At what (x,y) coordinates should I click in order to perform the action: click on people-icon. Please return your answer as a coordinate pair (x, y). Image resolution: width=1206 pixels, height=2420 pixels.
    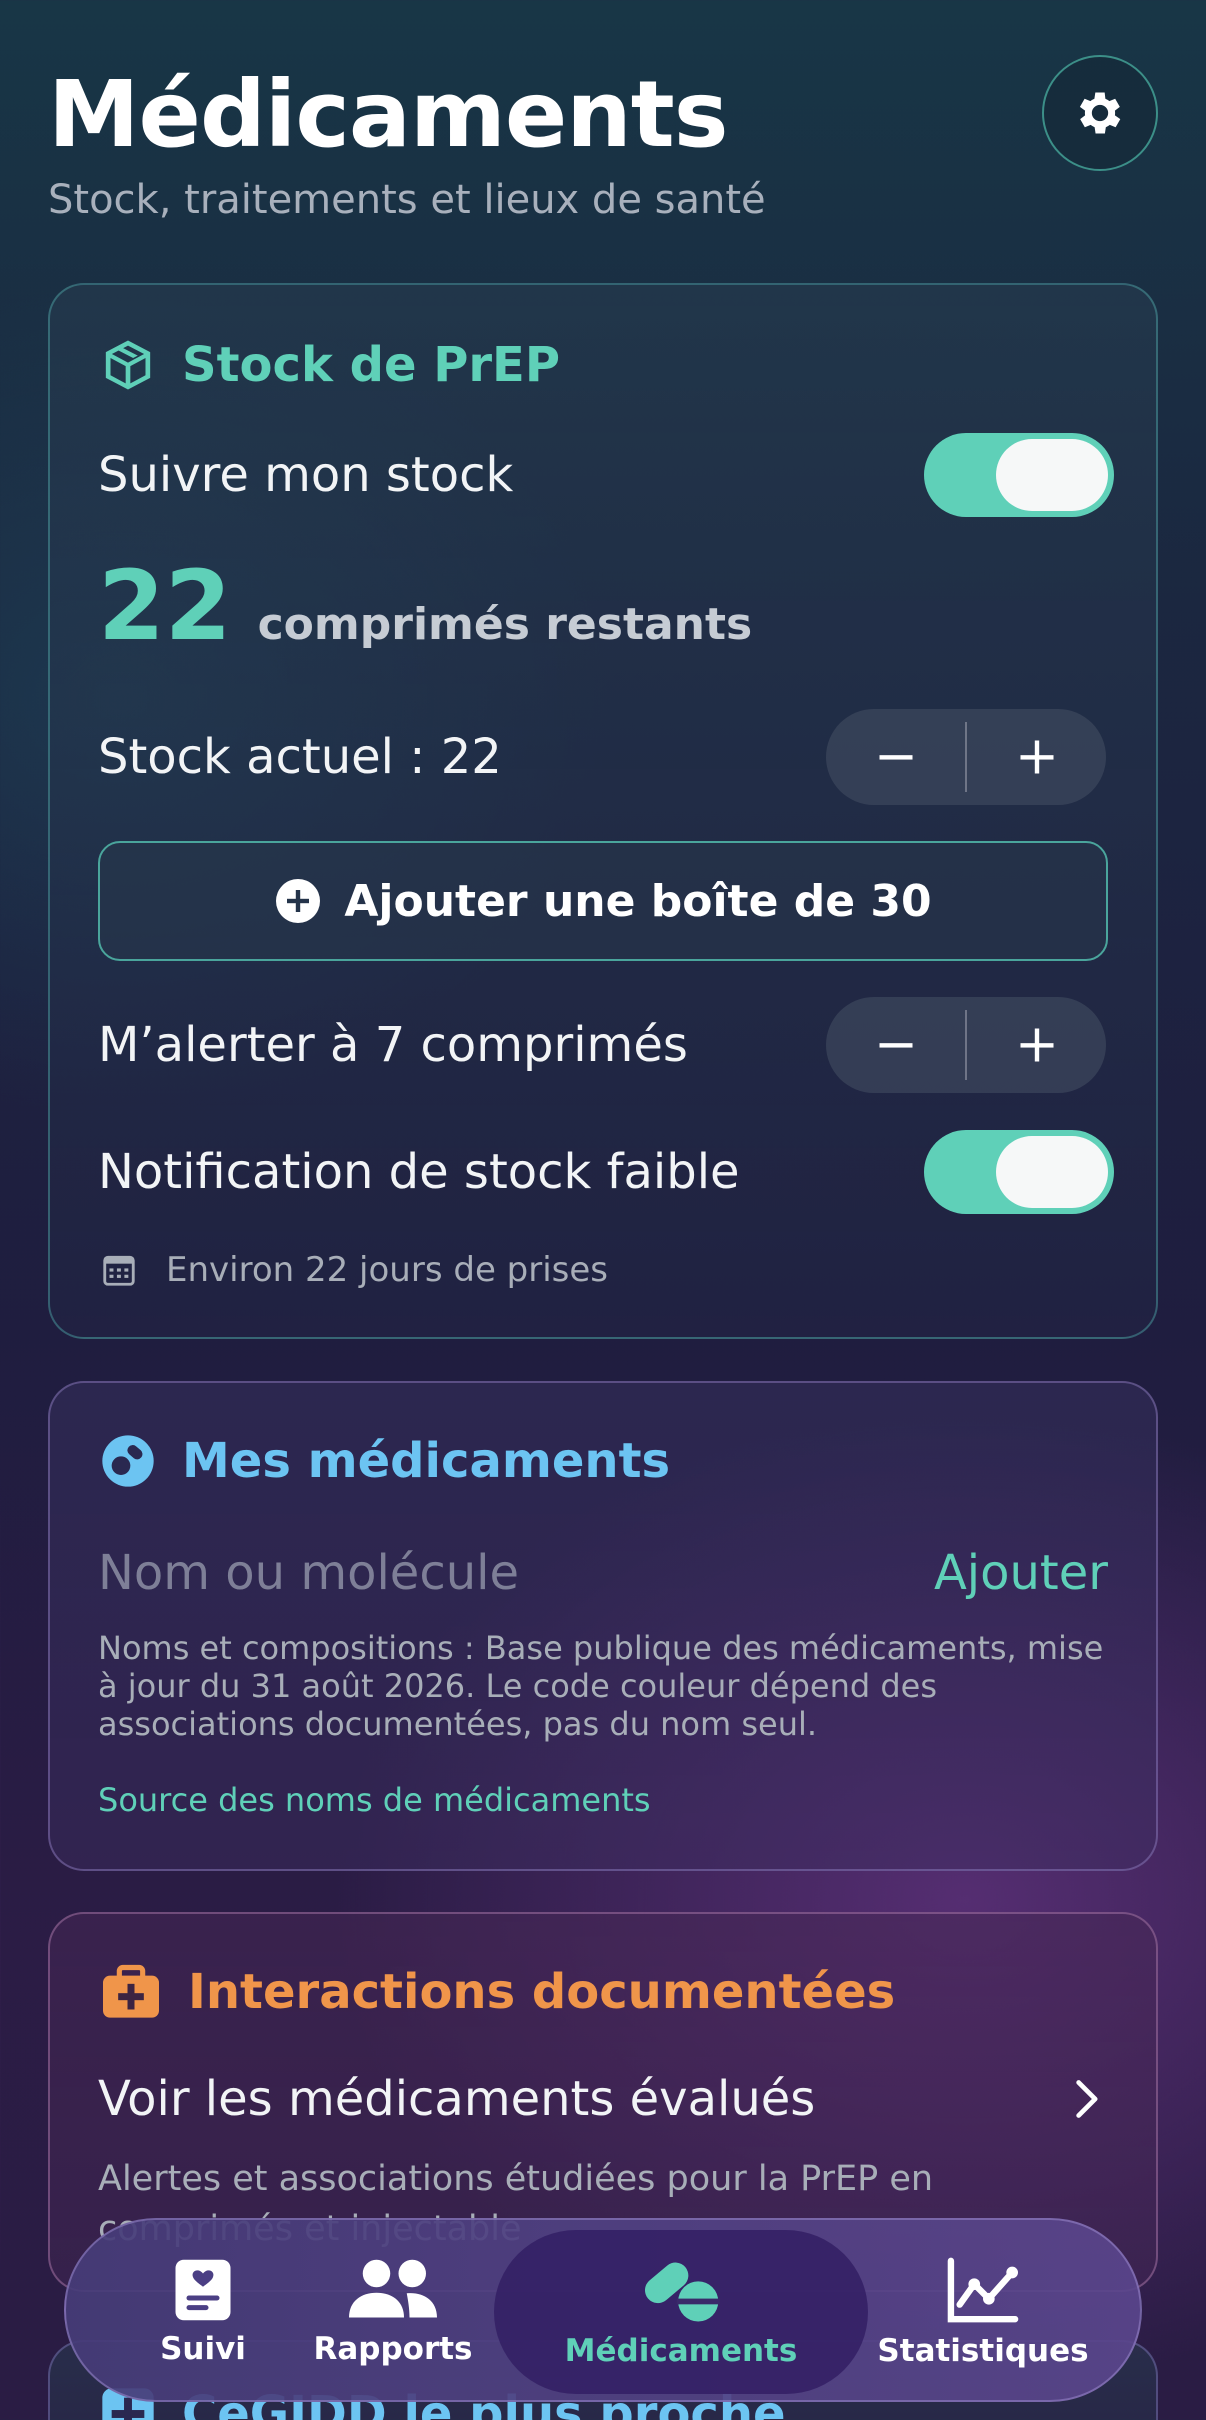
    Looking at the image, I should click on (393, 2288).